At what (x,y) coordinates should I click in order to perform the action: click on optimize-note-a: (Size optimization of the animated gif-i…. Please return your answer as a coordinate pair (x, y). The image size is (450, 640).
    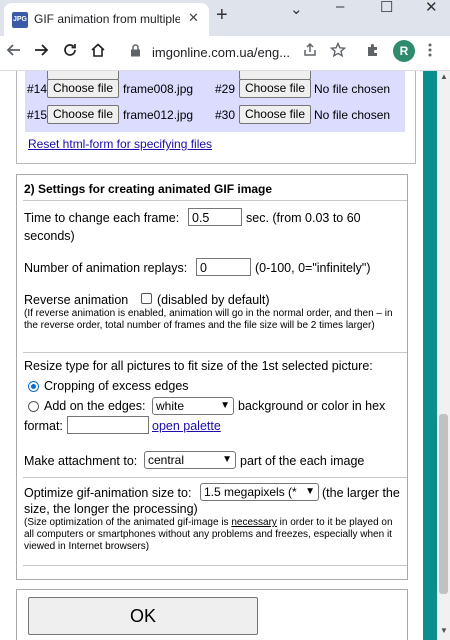
    Looking at the image, I should click on (128, 522).